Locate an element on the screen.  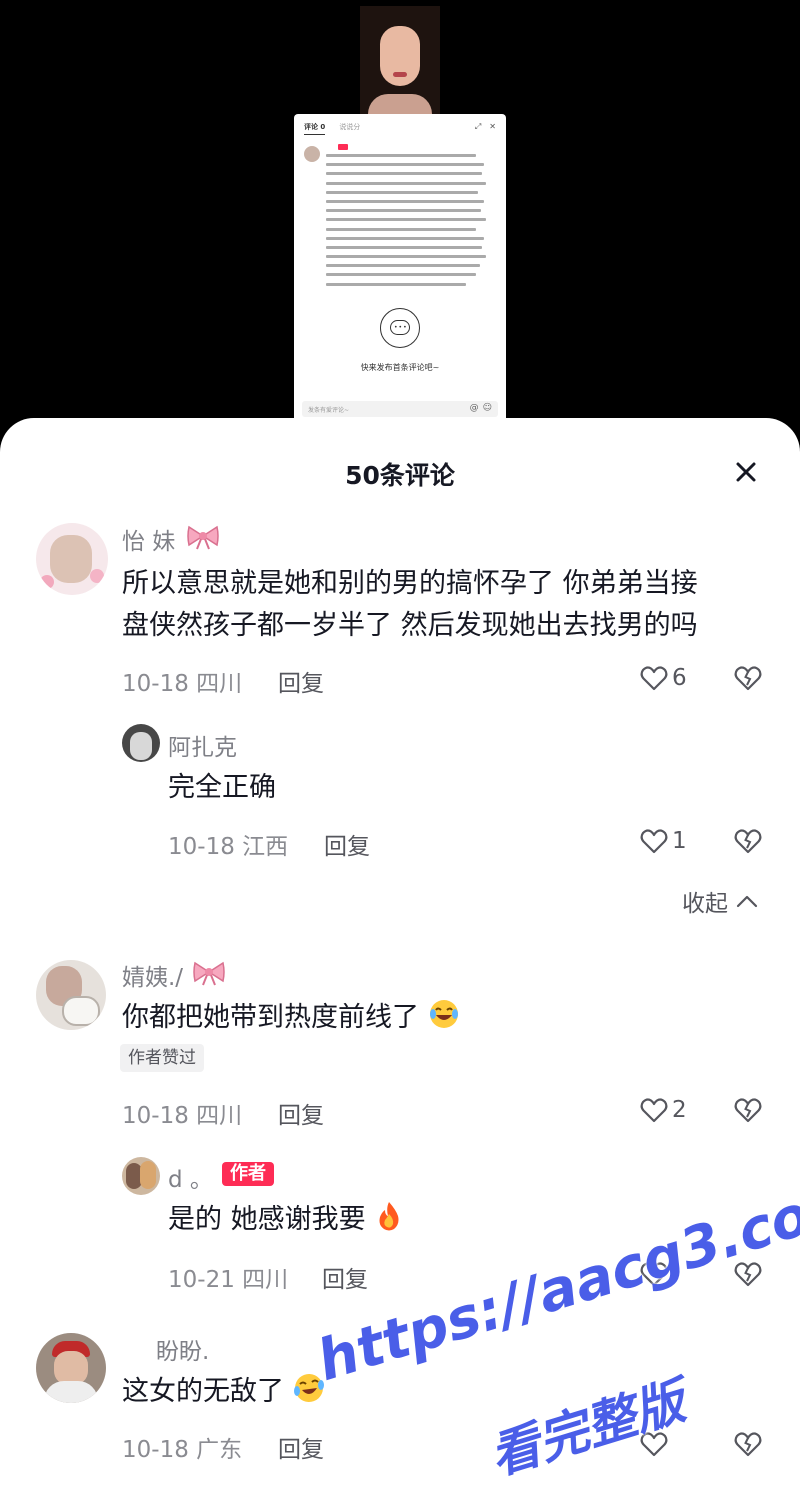
mini-author-badge is located at coordinates (343, 147).